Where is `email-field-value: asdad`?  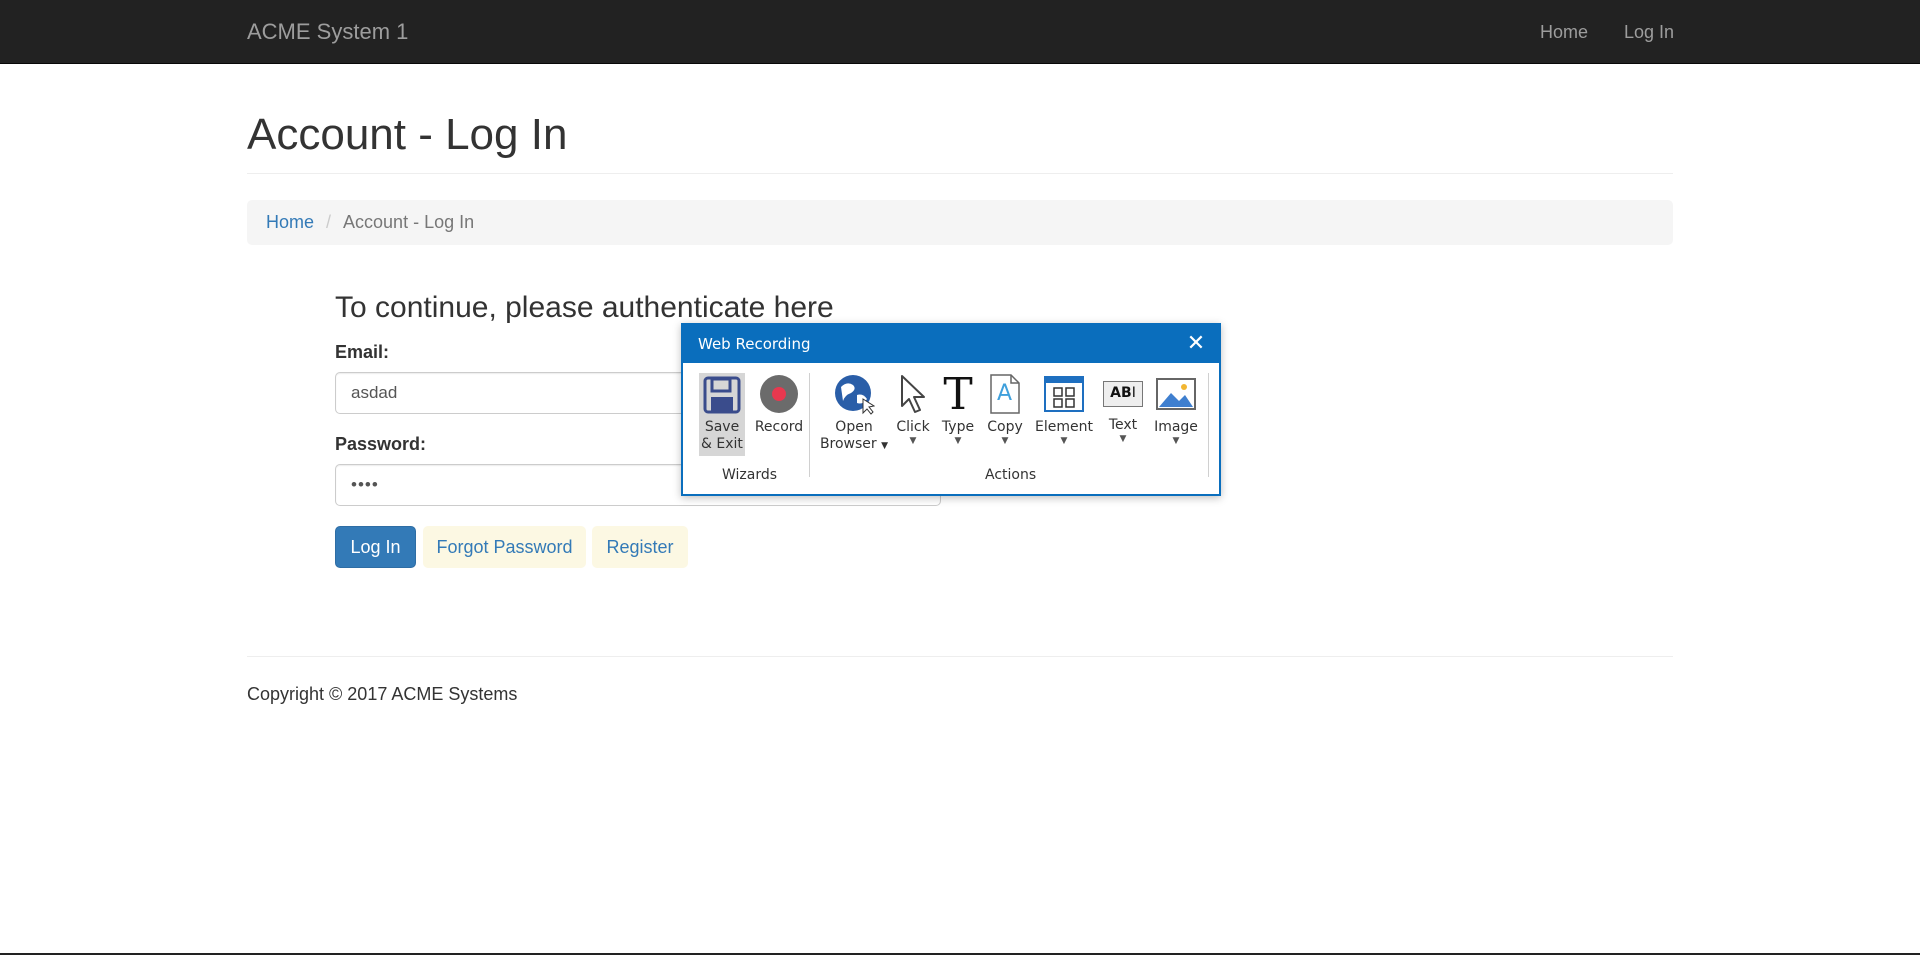 email-field-value: asdad is located at coordinates (374, 392).